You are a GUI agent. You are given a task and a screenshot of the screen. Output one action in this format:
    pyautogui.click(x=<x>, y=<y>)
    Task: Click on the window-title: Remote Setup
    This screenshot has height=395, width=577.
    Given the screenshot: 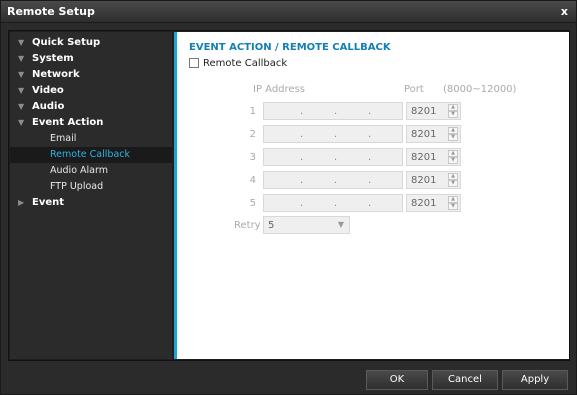 What is the action you would take?
    pyautogui.click(x=51, y=11)
    